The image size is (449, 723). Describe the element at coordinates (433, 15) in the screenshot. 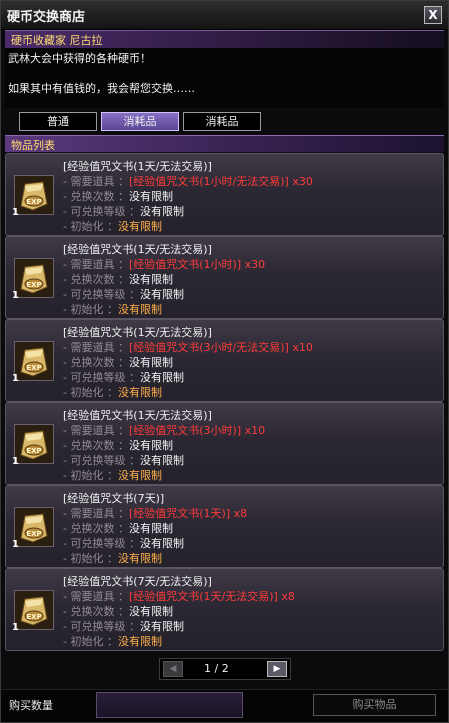

I see `close-button: X` at that location.